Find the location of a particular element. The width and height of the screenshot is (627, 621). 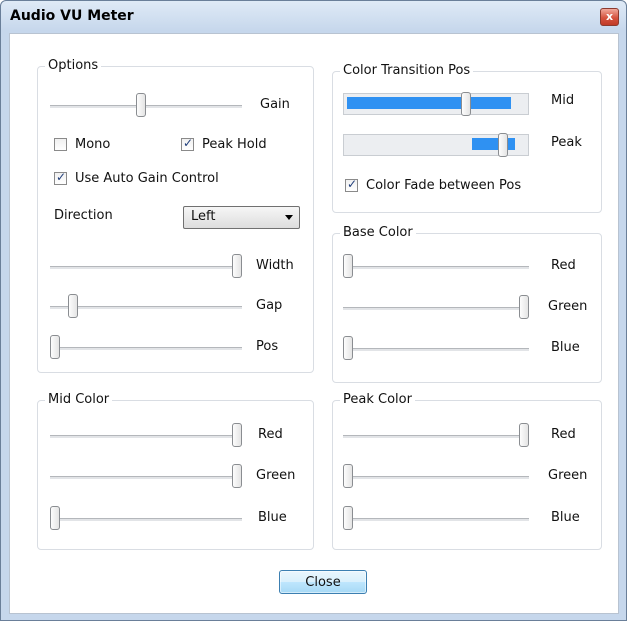

mid-pos-label: Mid is located at coordinates (563, 100).